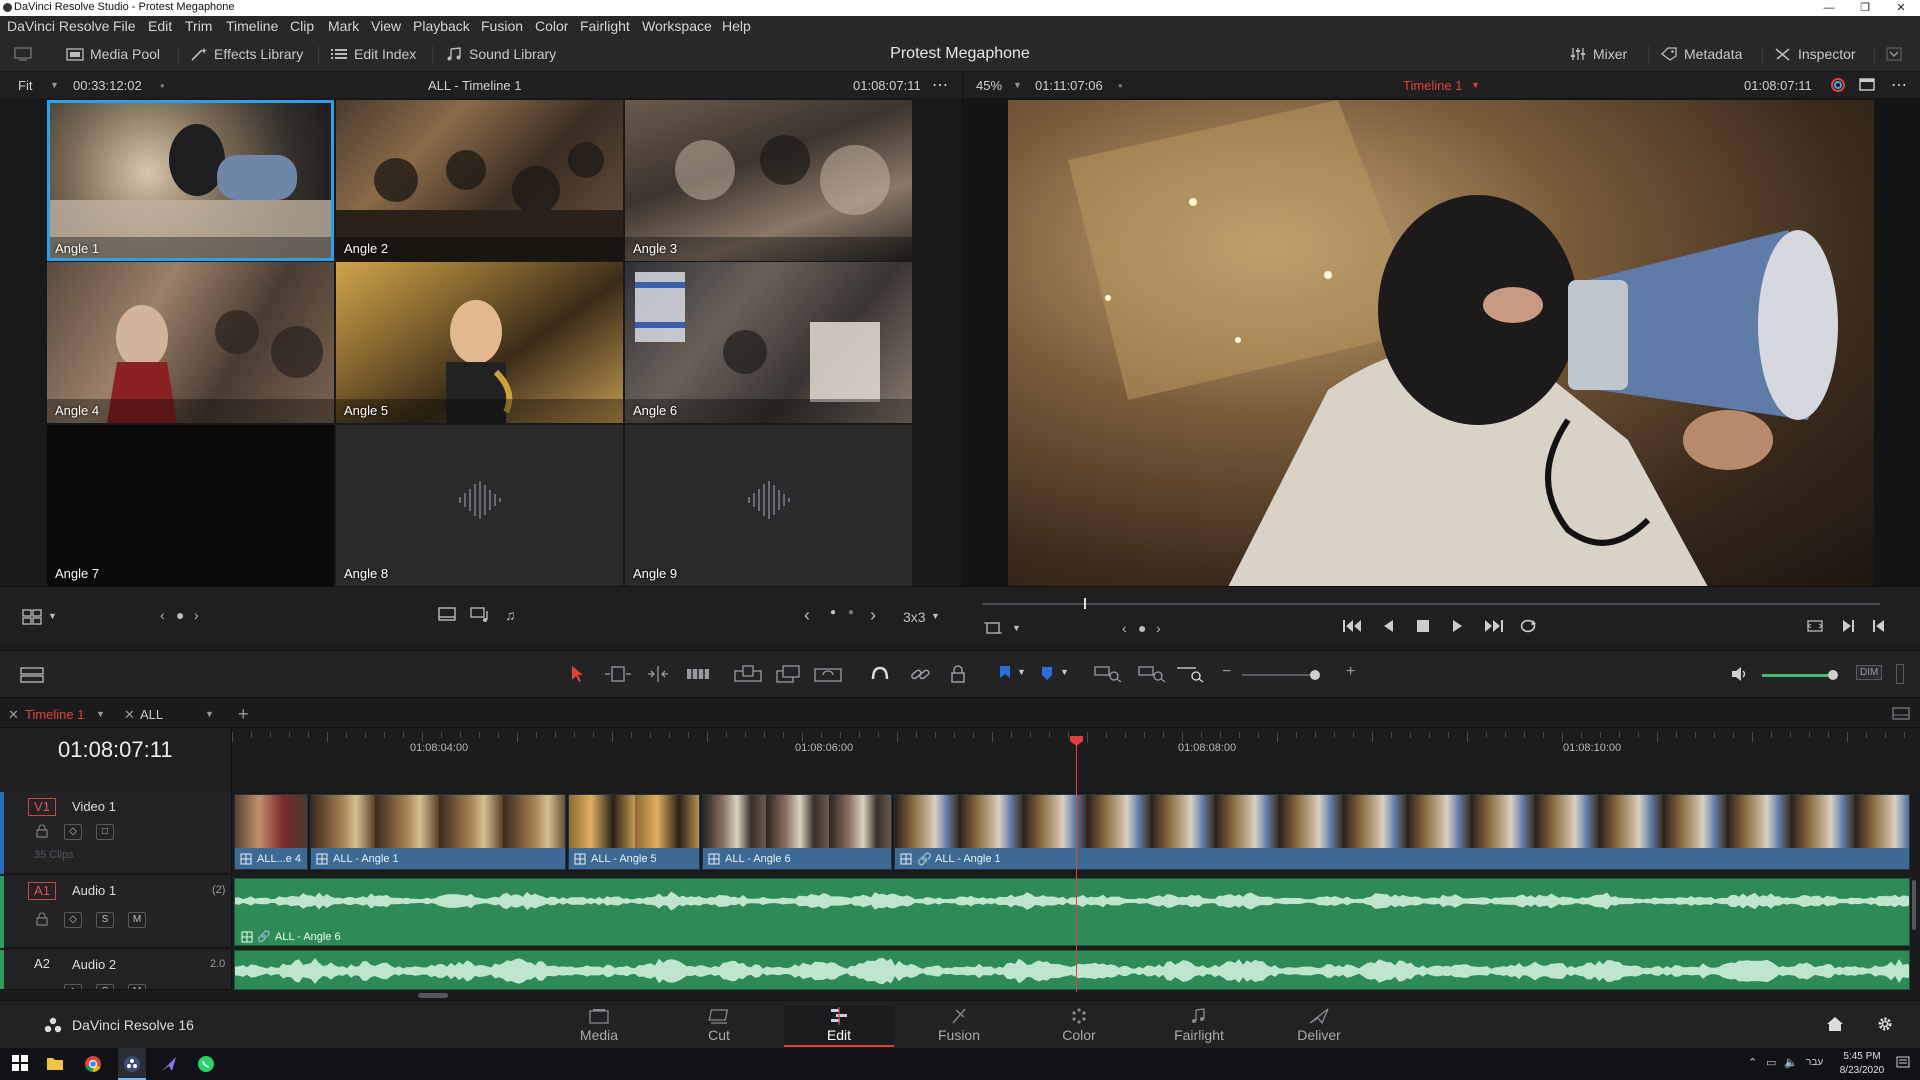 The width and height of the screenshot is (1920, 1080). Describe the element at coordinates (132, 1064) in the screenshot. I see `davinci-resolve-taskbar-icon` at that location.